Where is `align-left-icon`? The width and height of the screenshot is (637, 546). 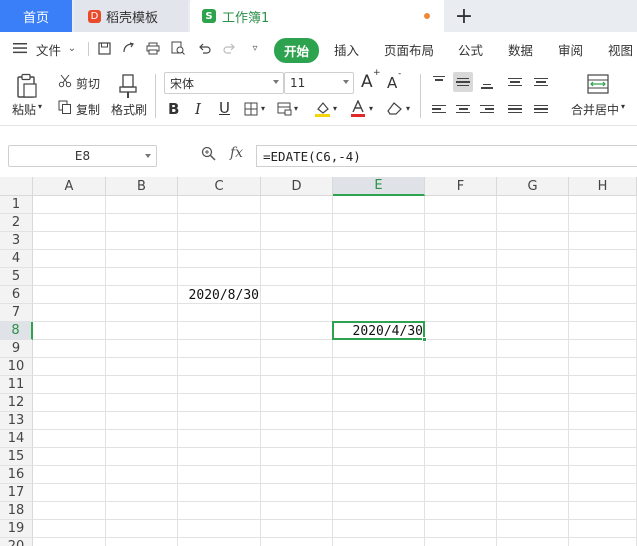
align-left-icon is located at coordinates (439, 109).